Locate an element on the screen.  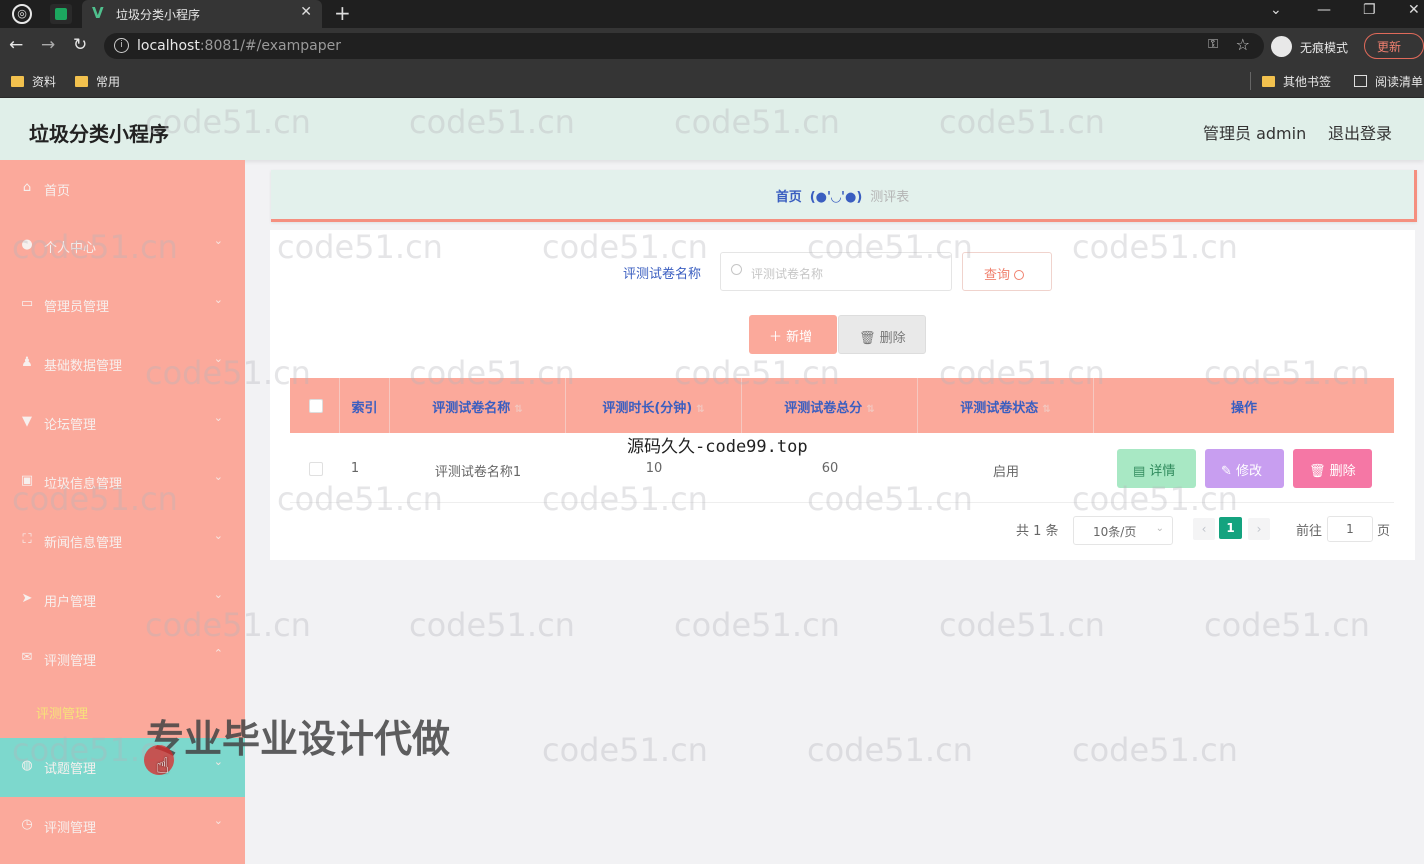
column-header: 评测试卷总分 ⇅ is located at coordinates (830, 405).